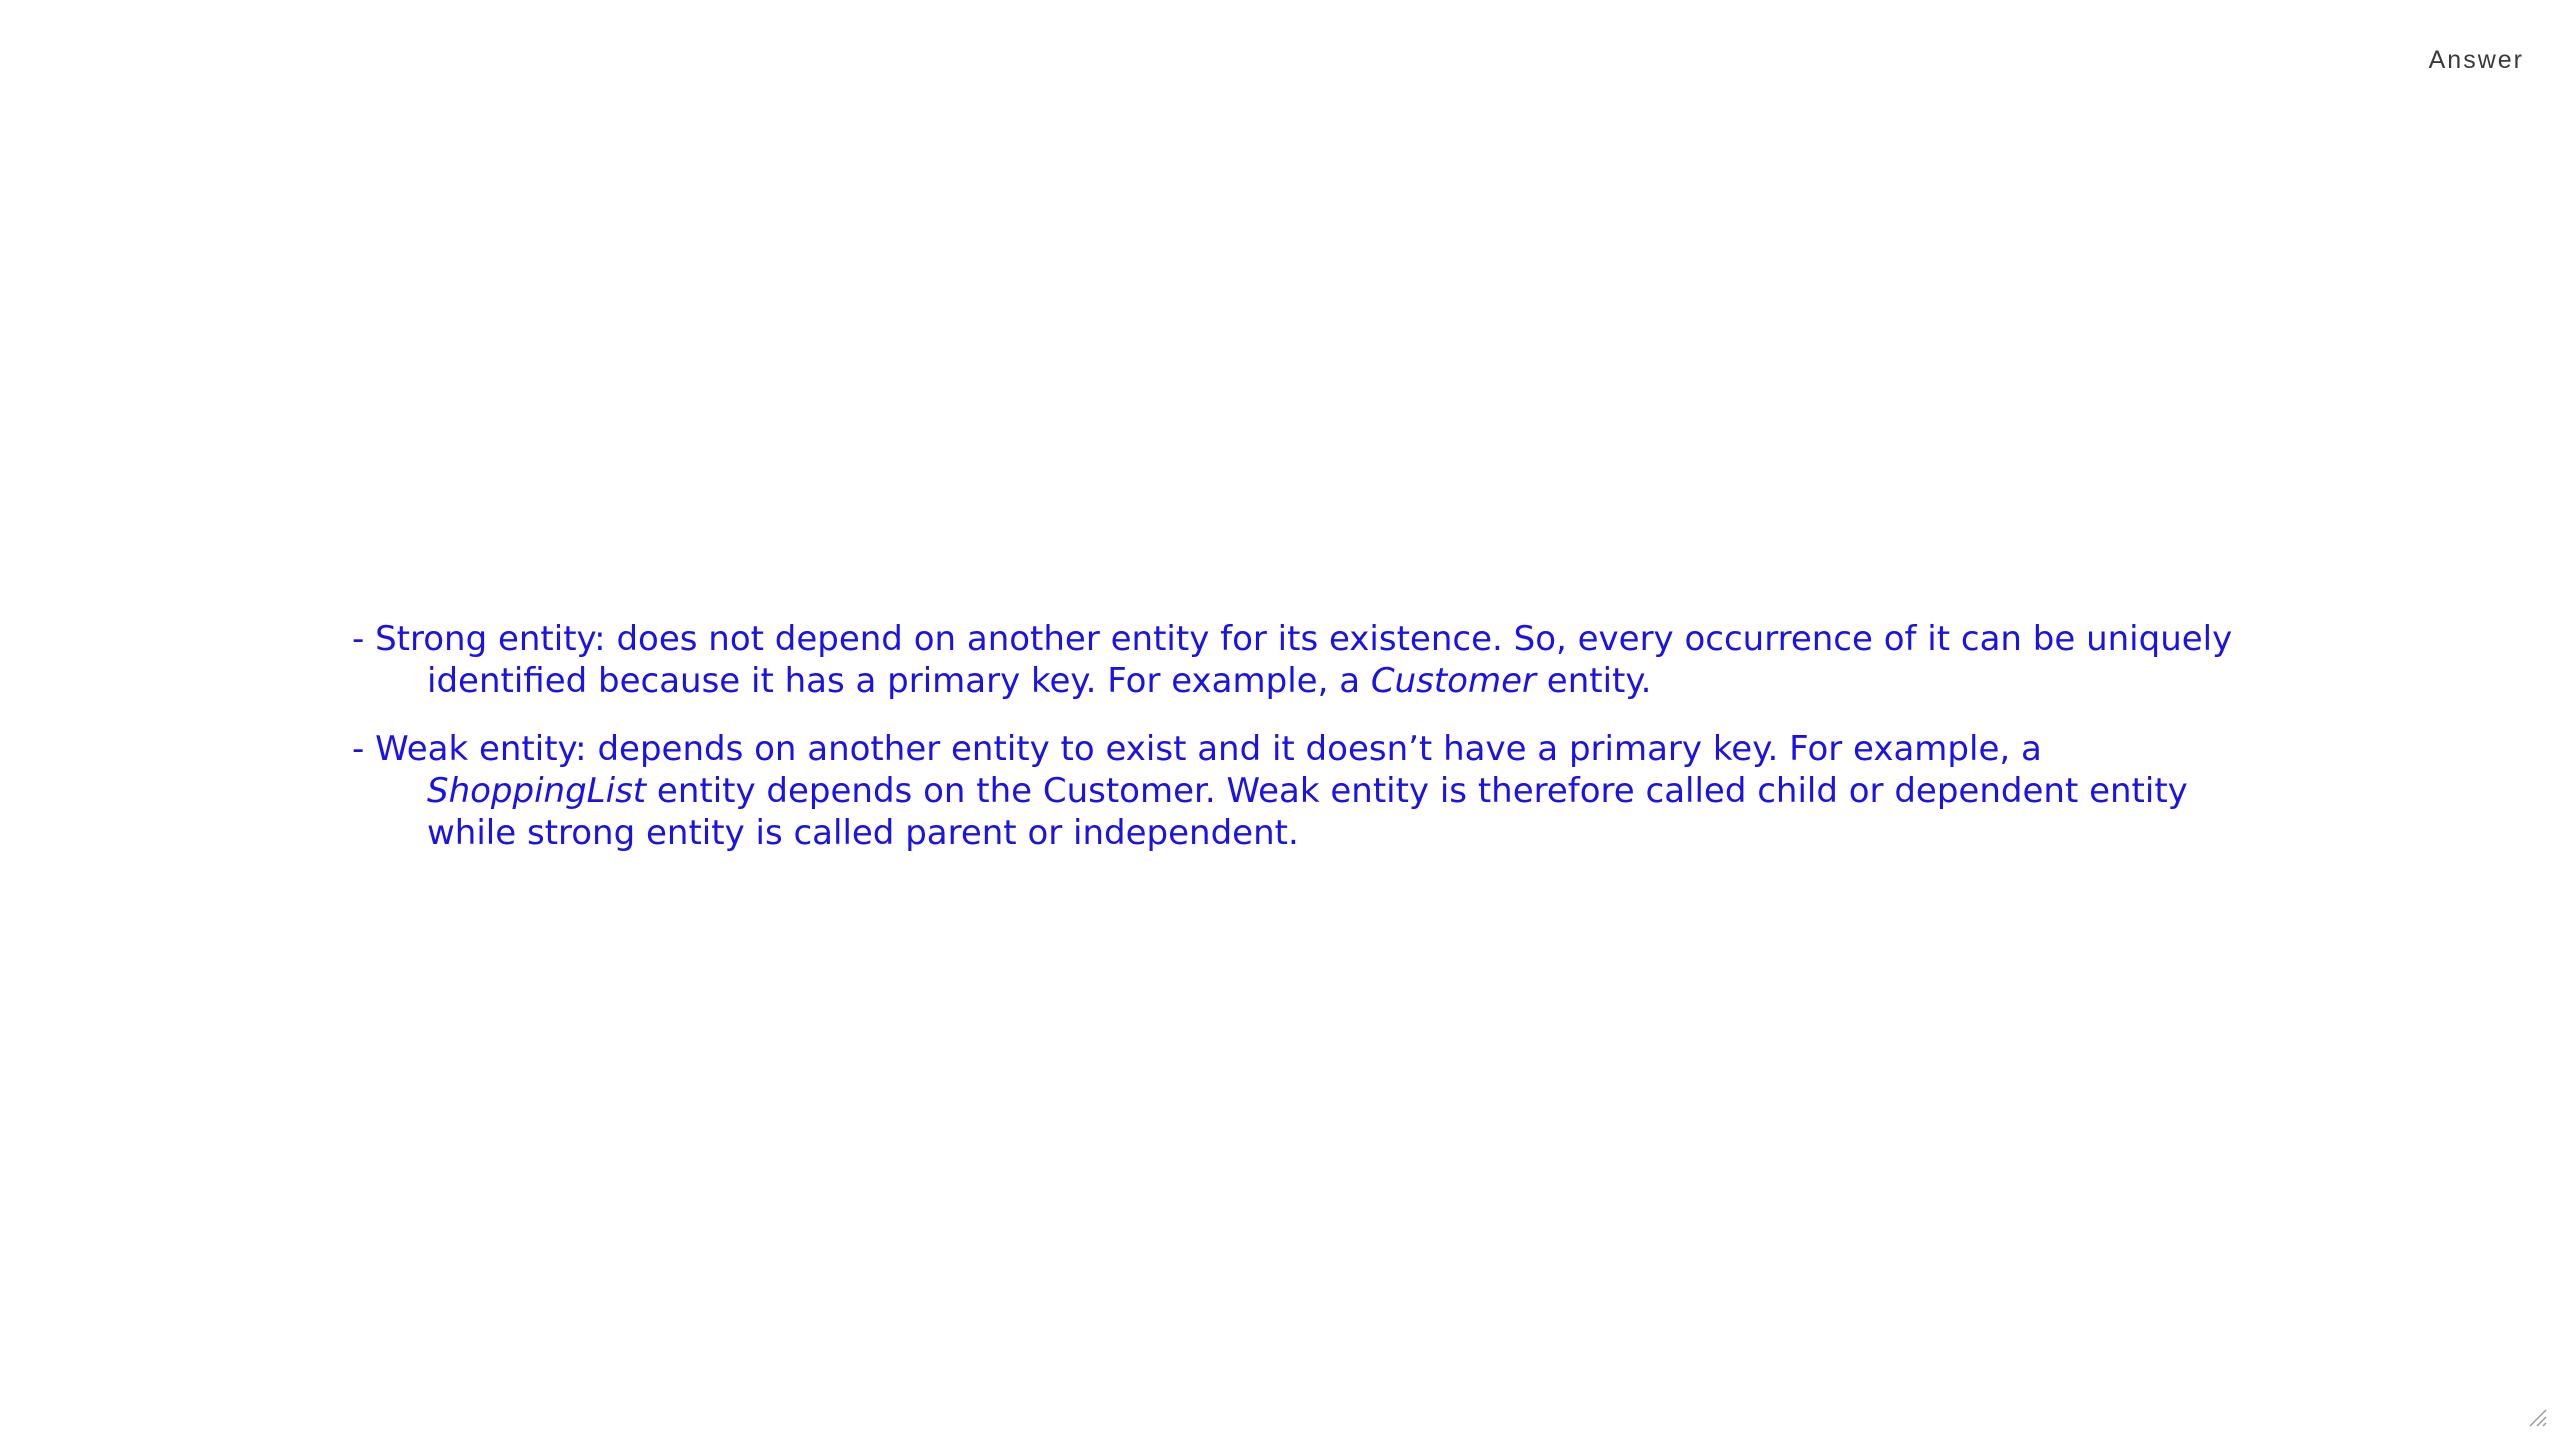 The width and height of the screenshot is (2560, 1440). What do you see at coordinates (2476, 60) in the screenshot?
I see `answer-label: Answer` at bounding box center [2476, 60].